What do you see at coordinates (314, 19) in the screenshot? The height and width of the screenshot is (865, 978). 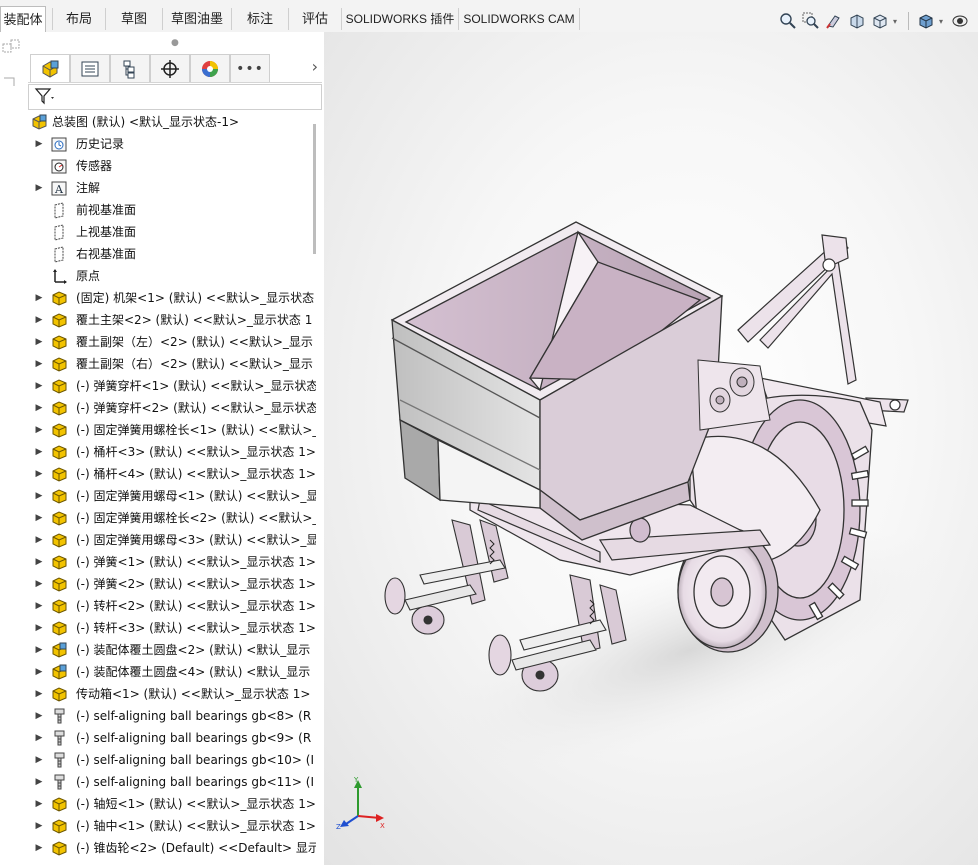 I see `tab-evaluate: 评估` at bounding box center [314, 19].